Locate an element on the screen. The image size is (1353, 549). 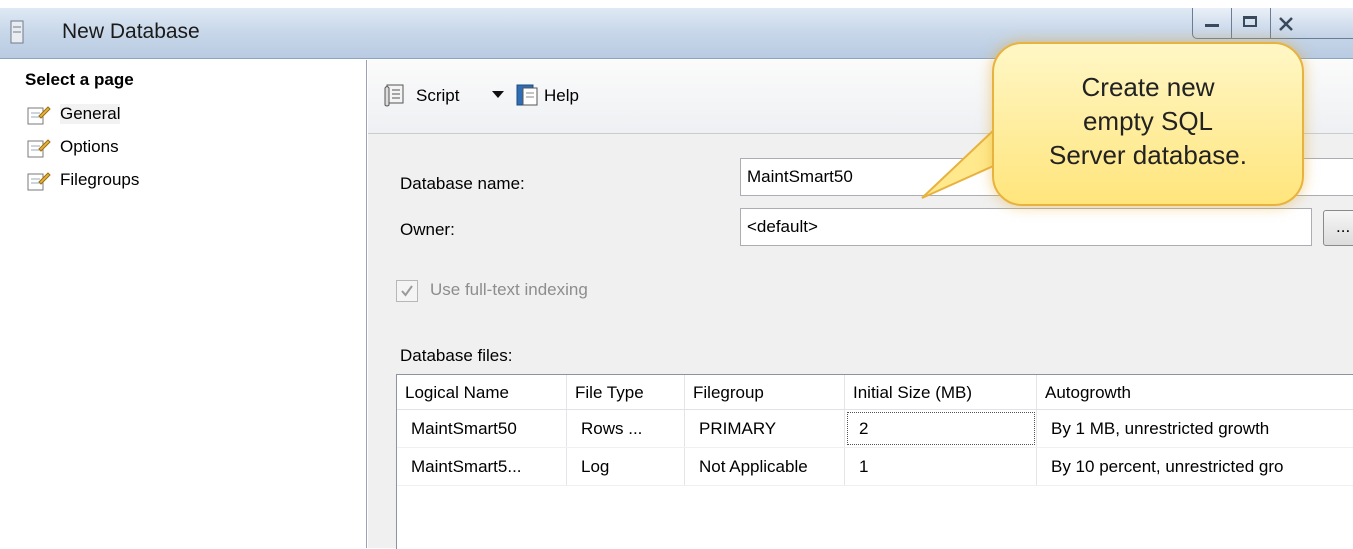
page-item-label: Filegroups is located at coordinates (100, 179).